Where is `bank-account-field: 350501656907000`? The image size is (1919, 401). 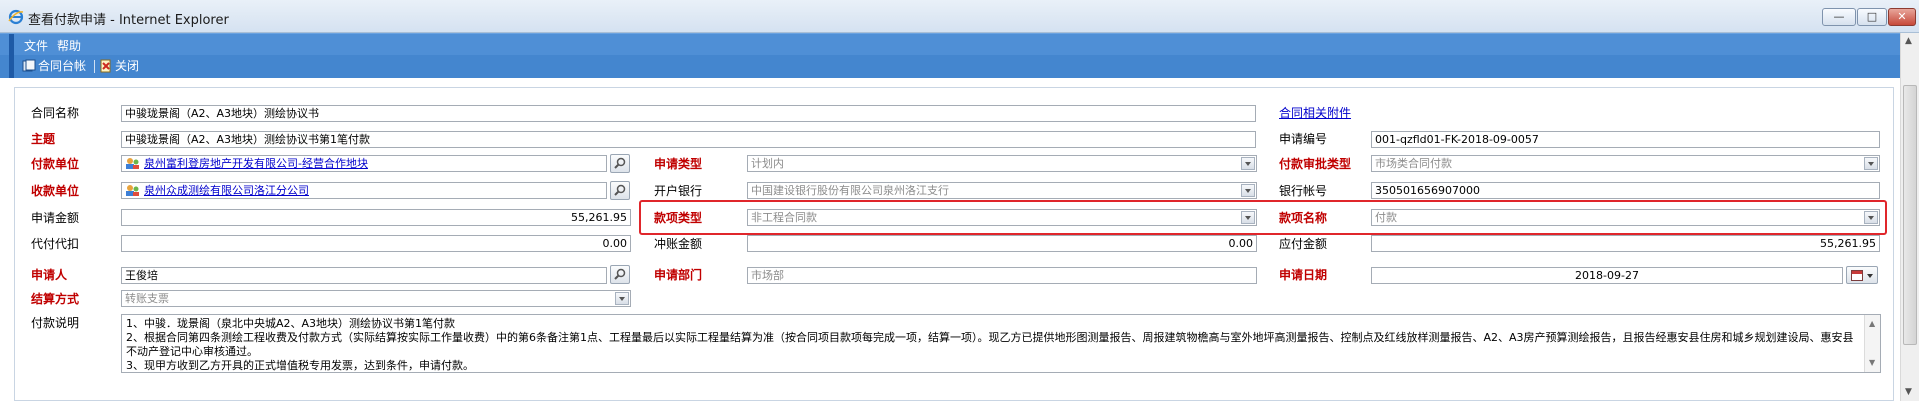 bank-account-field: 350501656907000 is located at coordinates (1625, 190).